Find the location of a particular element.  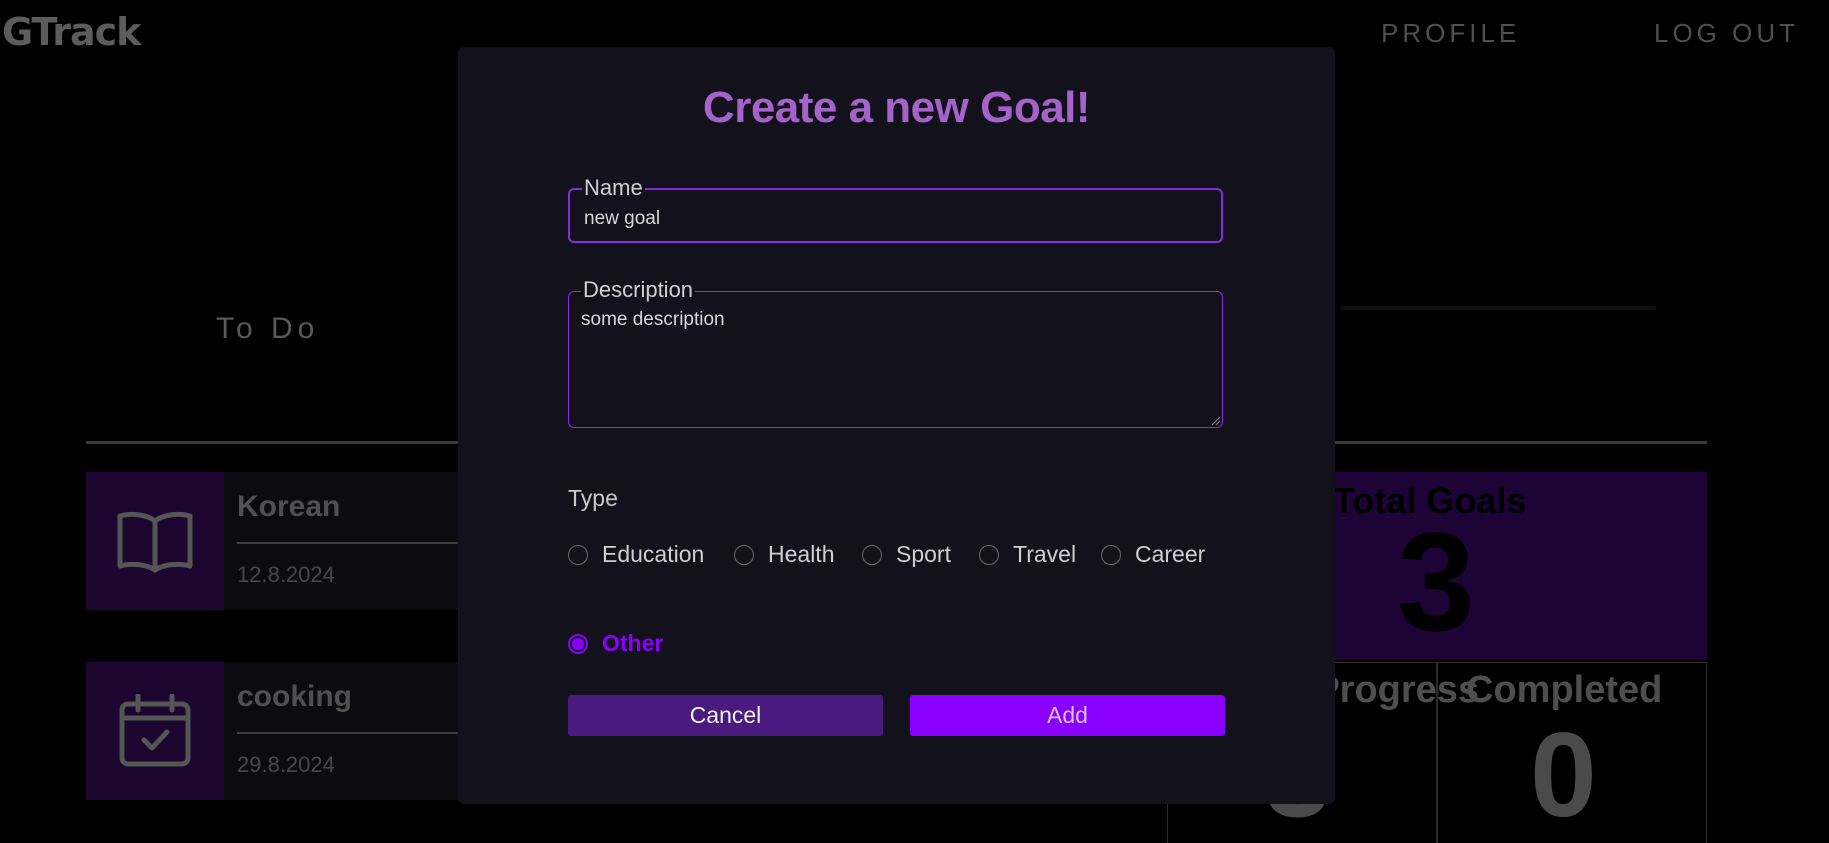

modal-title: Create a new Goal! is located at coordinates (896, 107).